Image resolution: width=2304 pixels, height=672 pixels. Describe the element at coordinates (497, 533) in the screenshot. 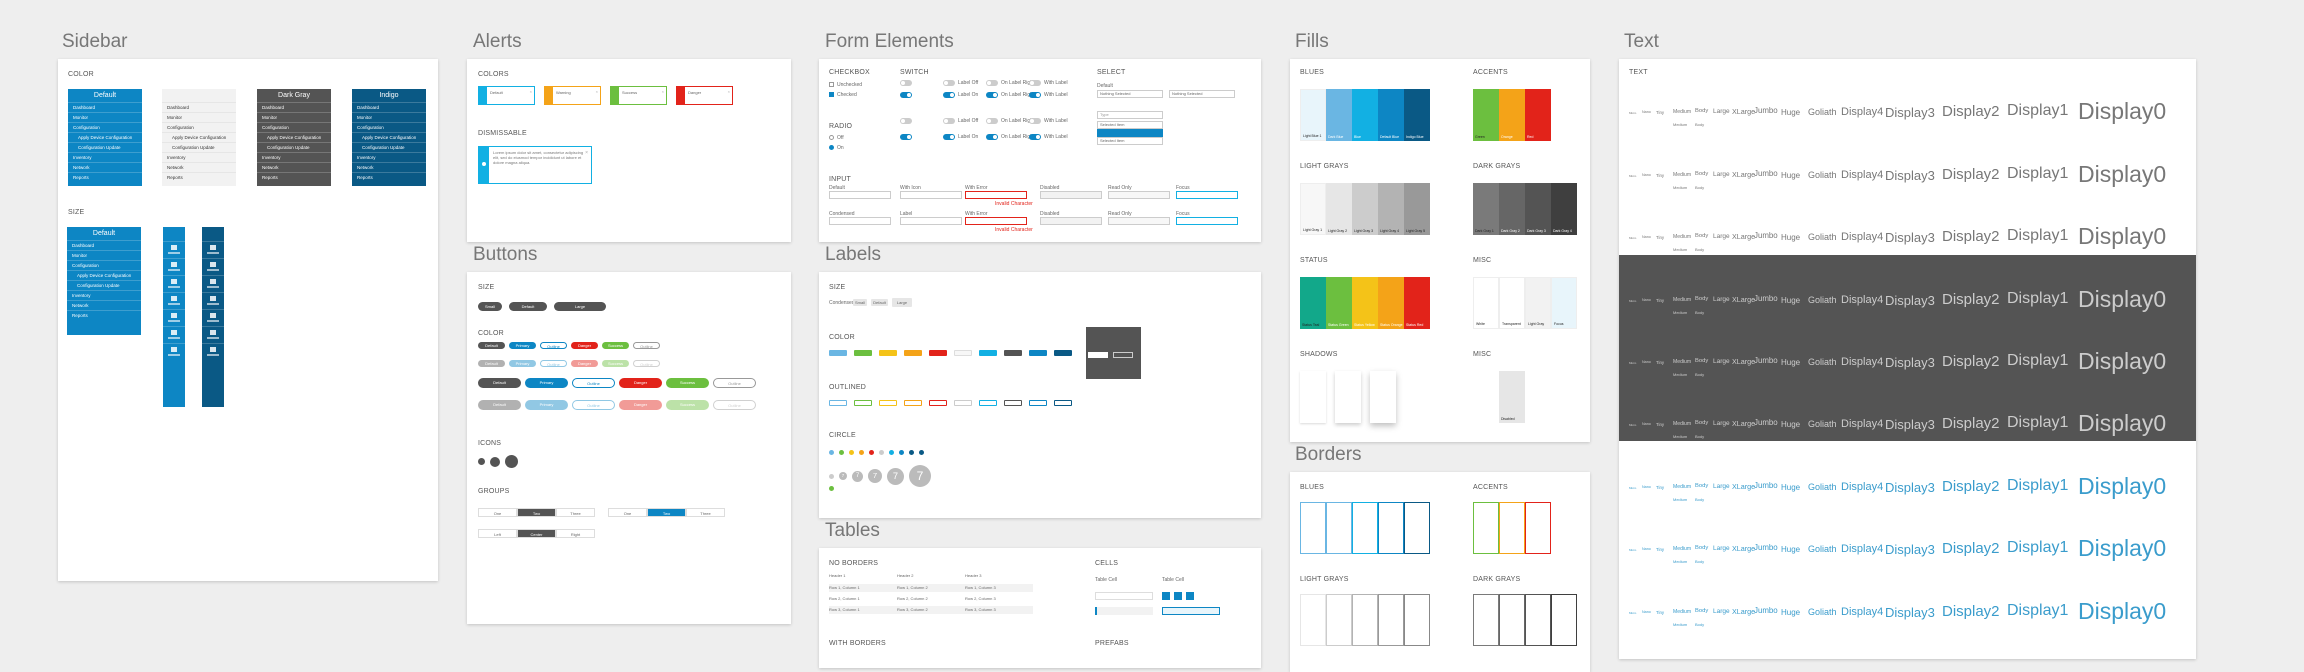

I see `button-group-item: Left` at that location.